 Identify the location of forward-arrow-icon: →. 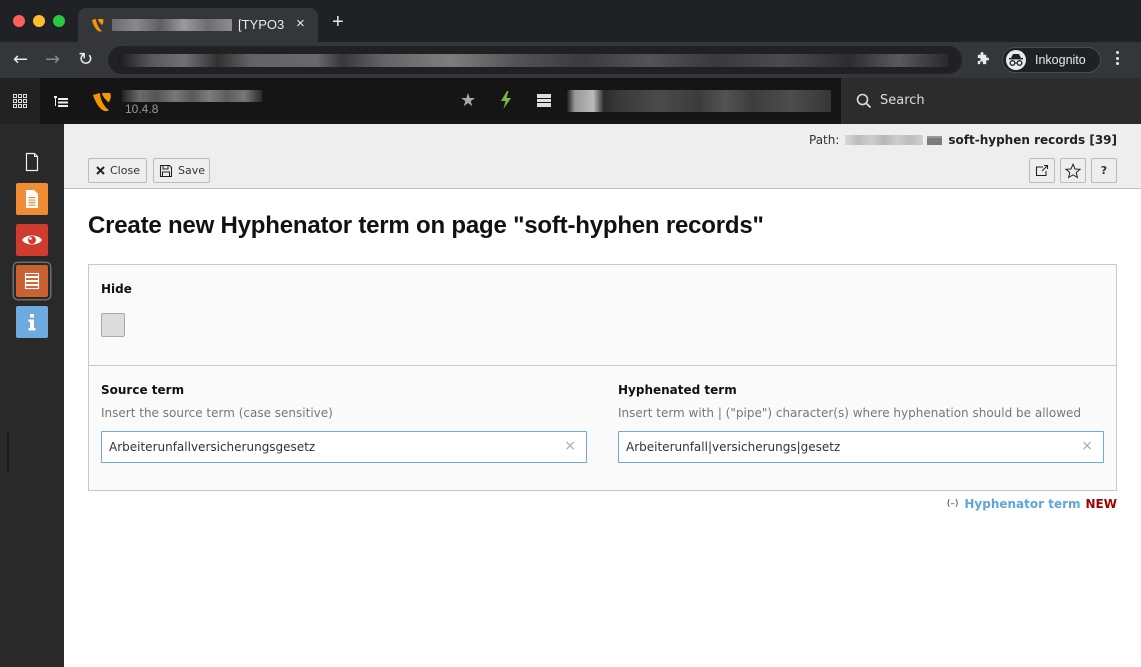
(52, 60).